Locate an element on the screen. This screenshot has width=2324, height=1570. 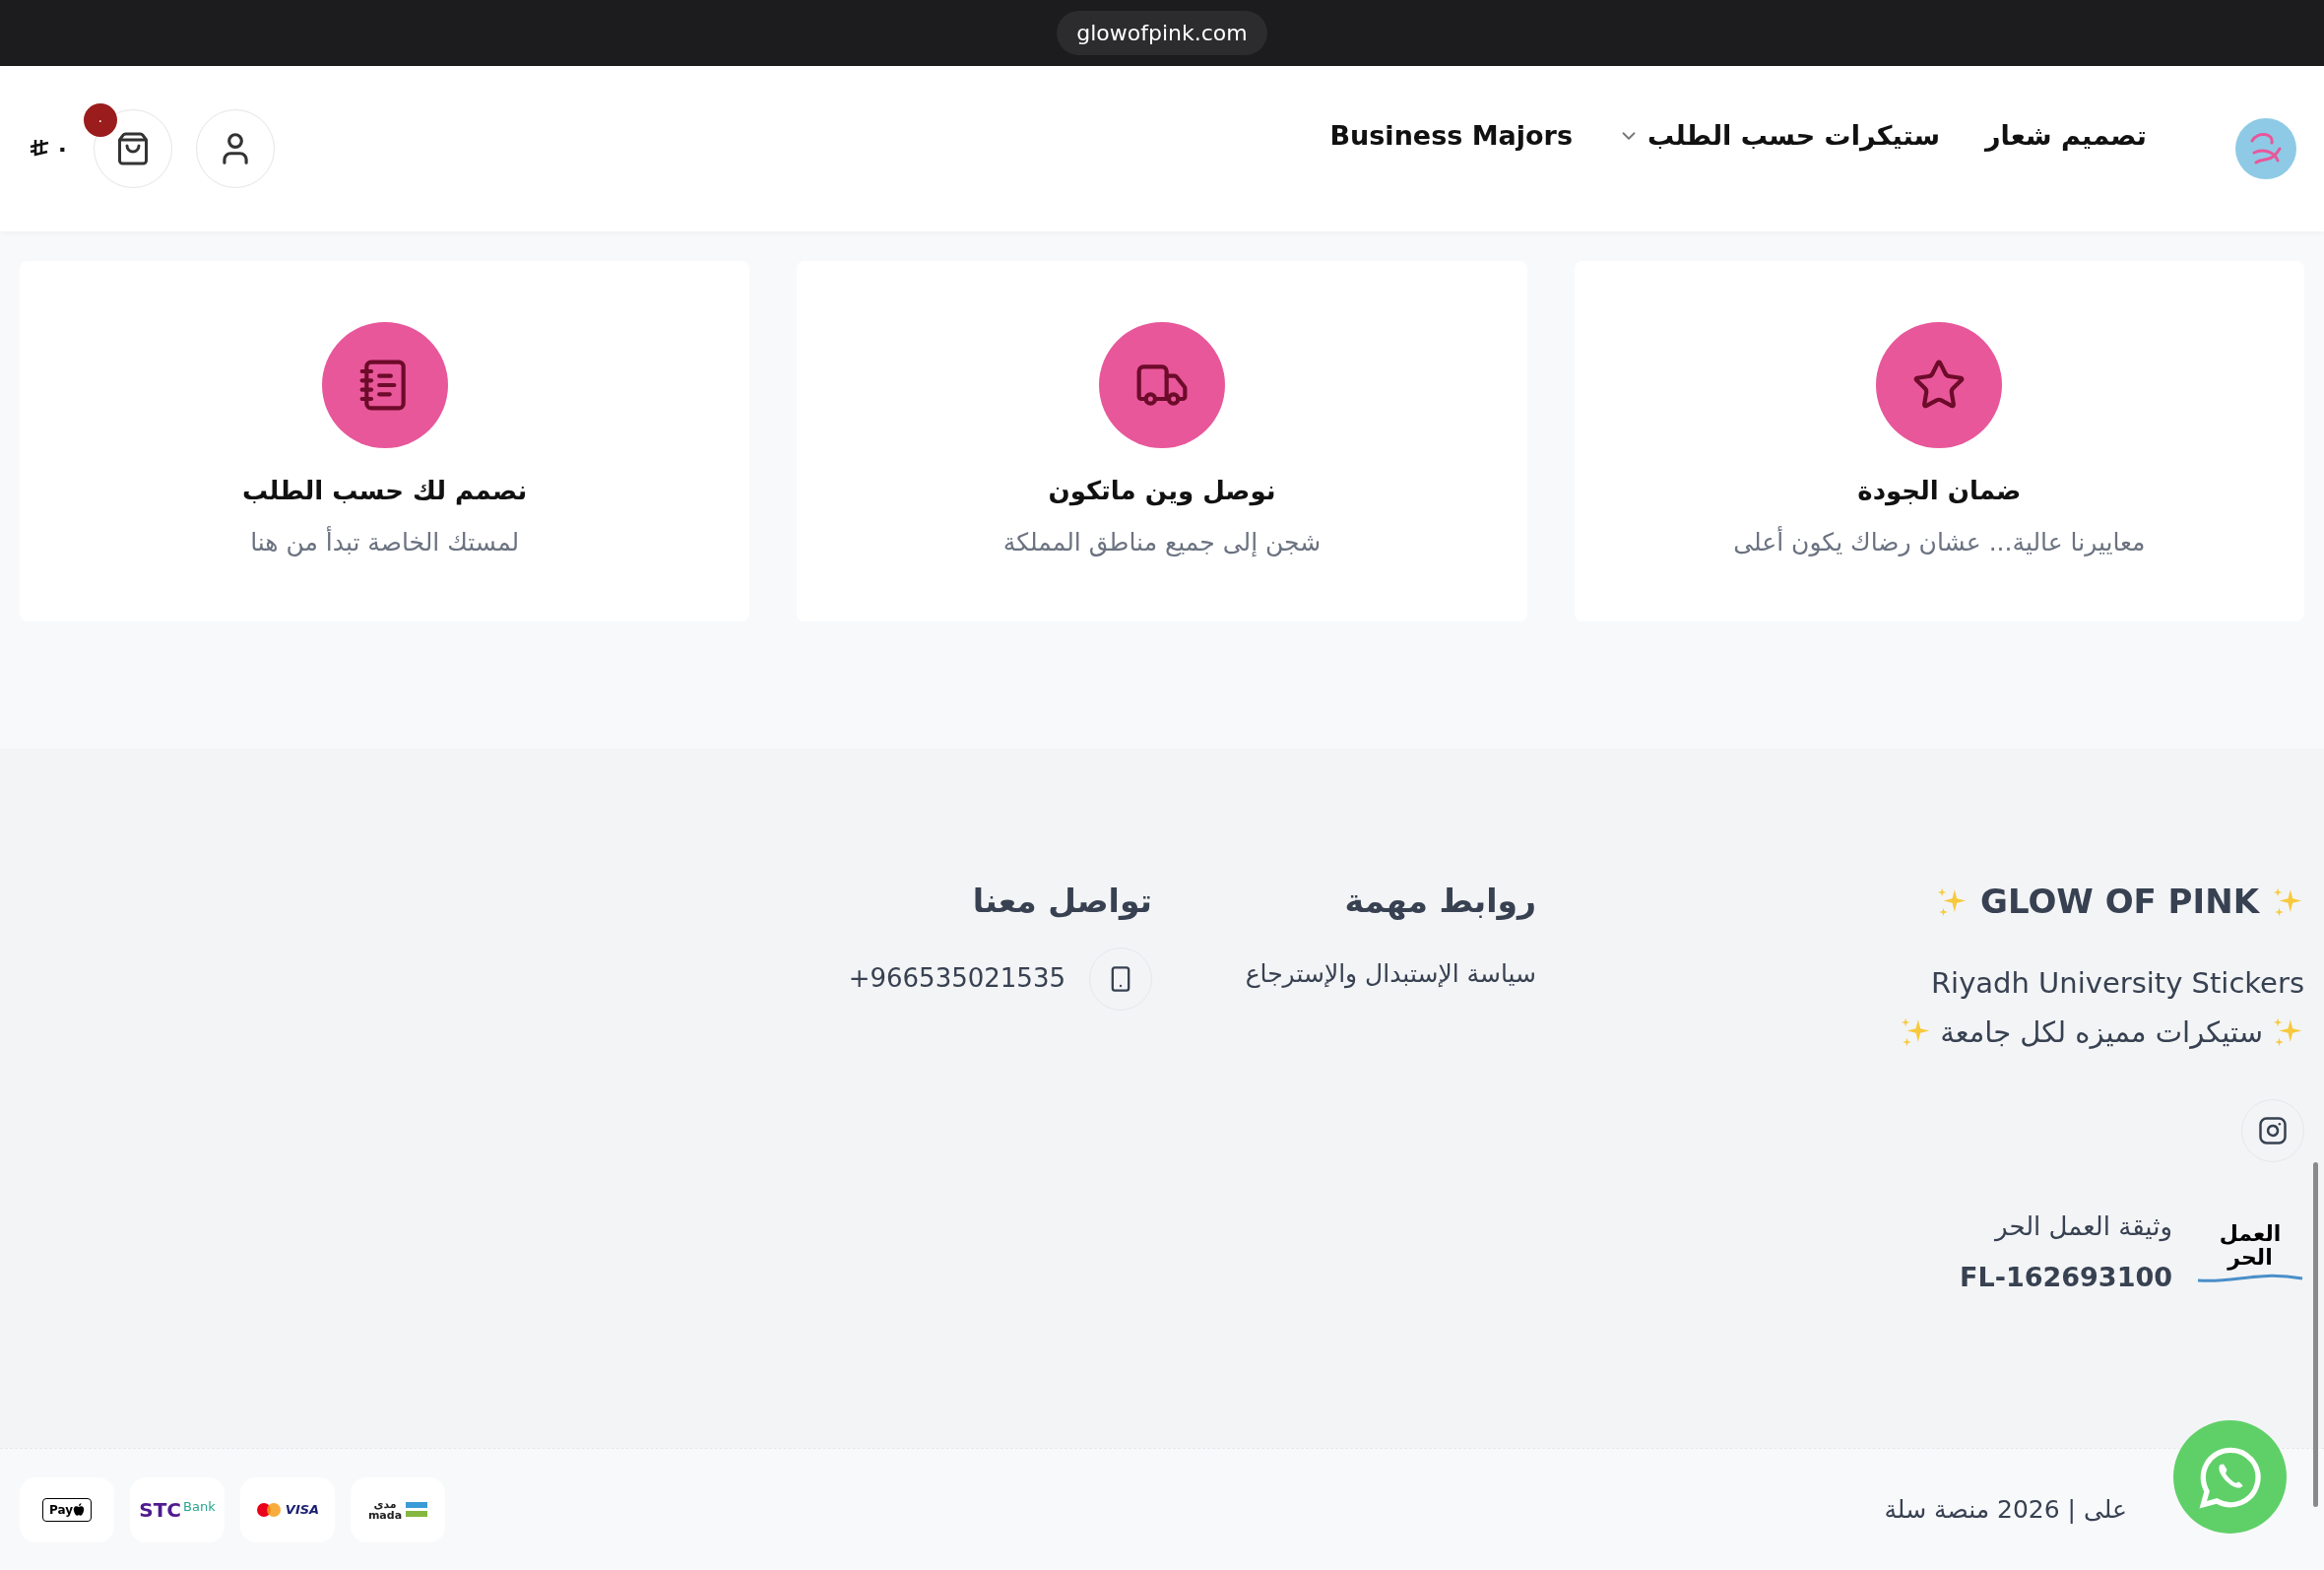
stc-logo-text: STC is located at coordinates (160, 1509).